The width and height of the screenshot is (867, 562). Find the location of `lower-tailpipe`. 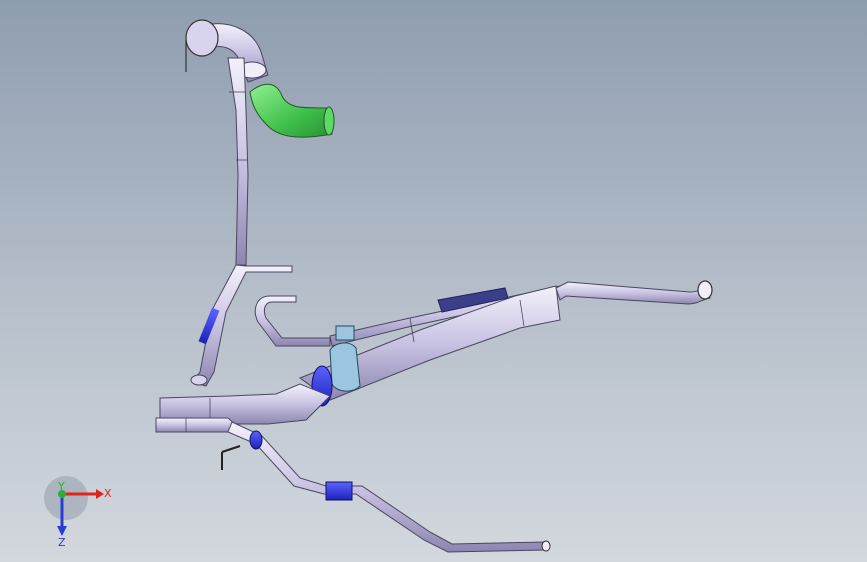

lower-tailpipe is located at coordinates (386, 487).